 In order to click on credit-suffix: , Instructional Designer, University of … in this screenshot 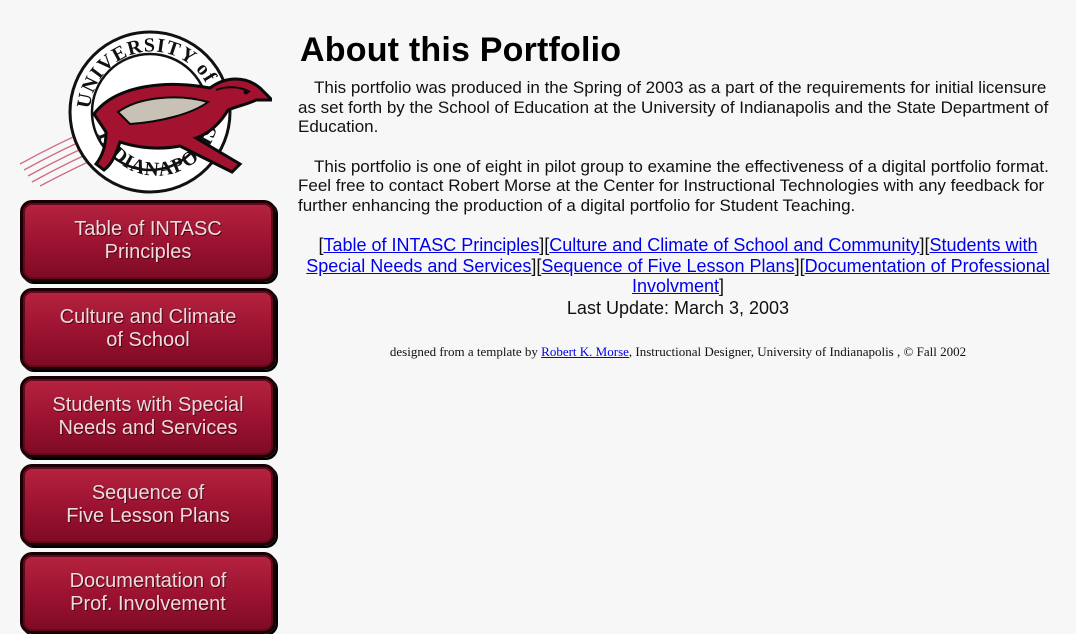, I will do `click(797, 351)`.